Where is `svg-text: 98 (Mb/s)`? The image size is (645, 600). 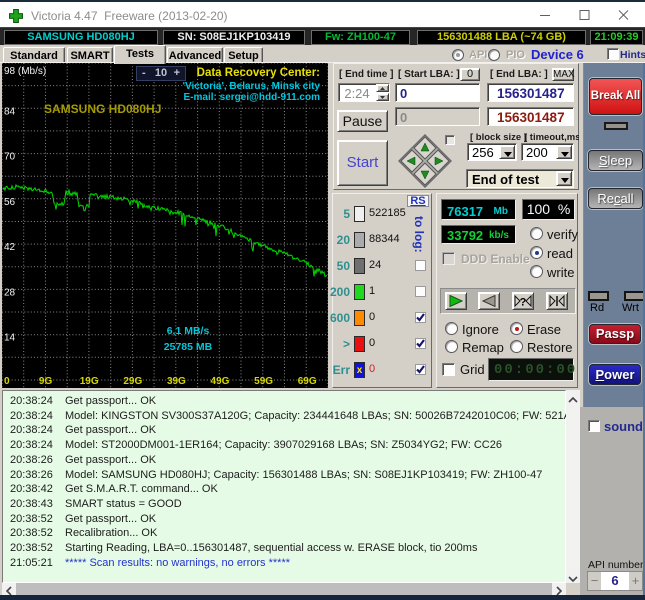
svg-text: 98 (Mb/s) is located at coordinates (25, 71).